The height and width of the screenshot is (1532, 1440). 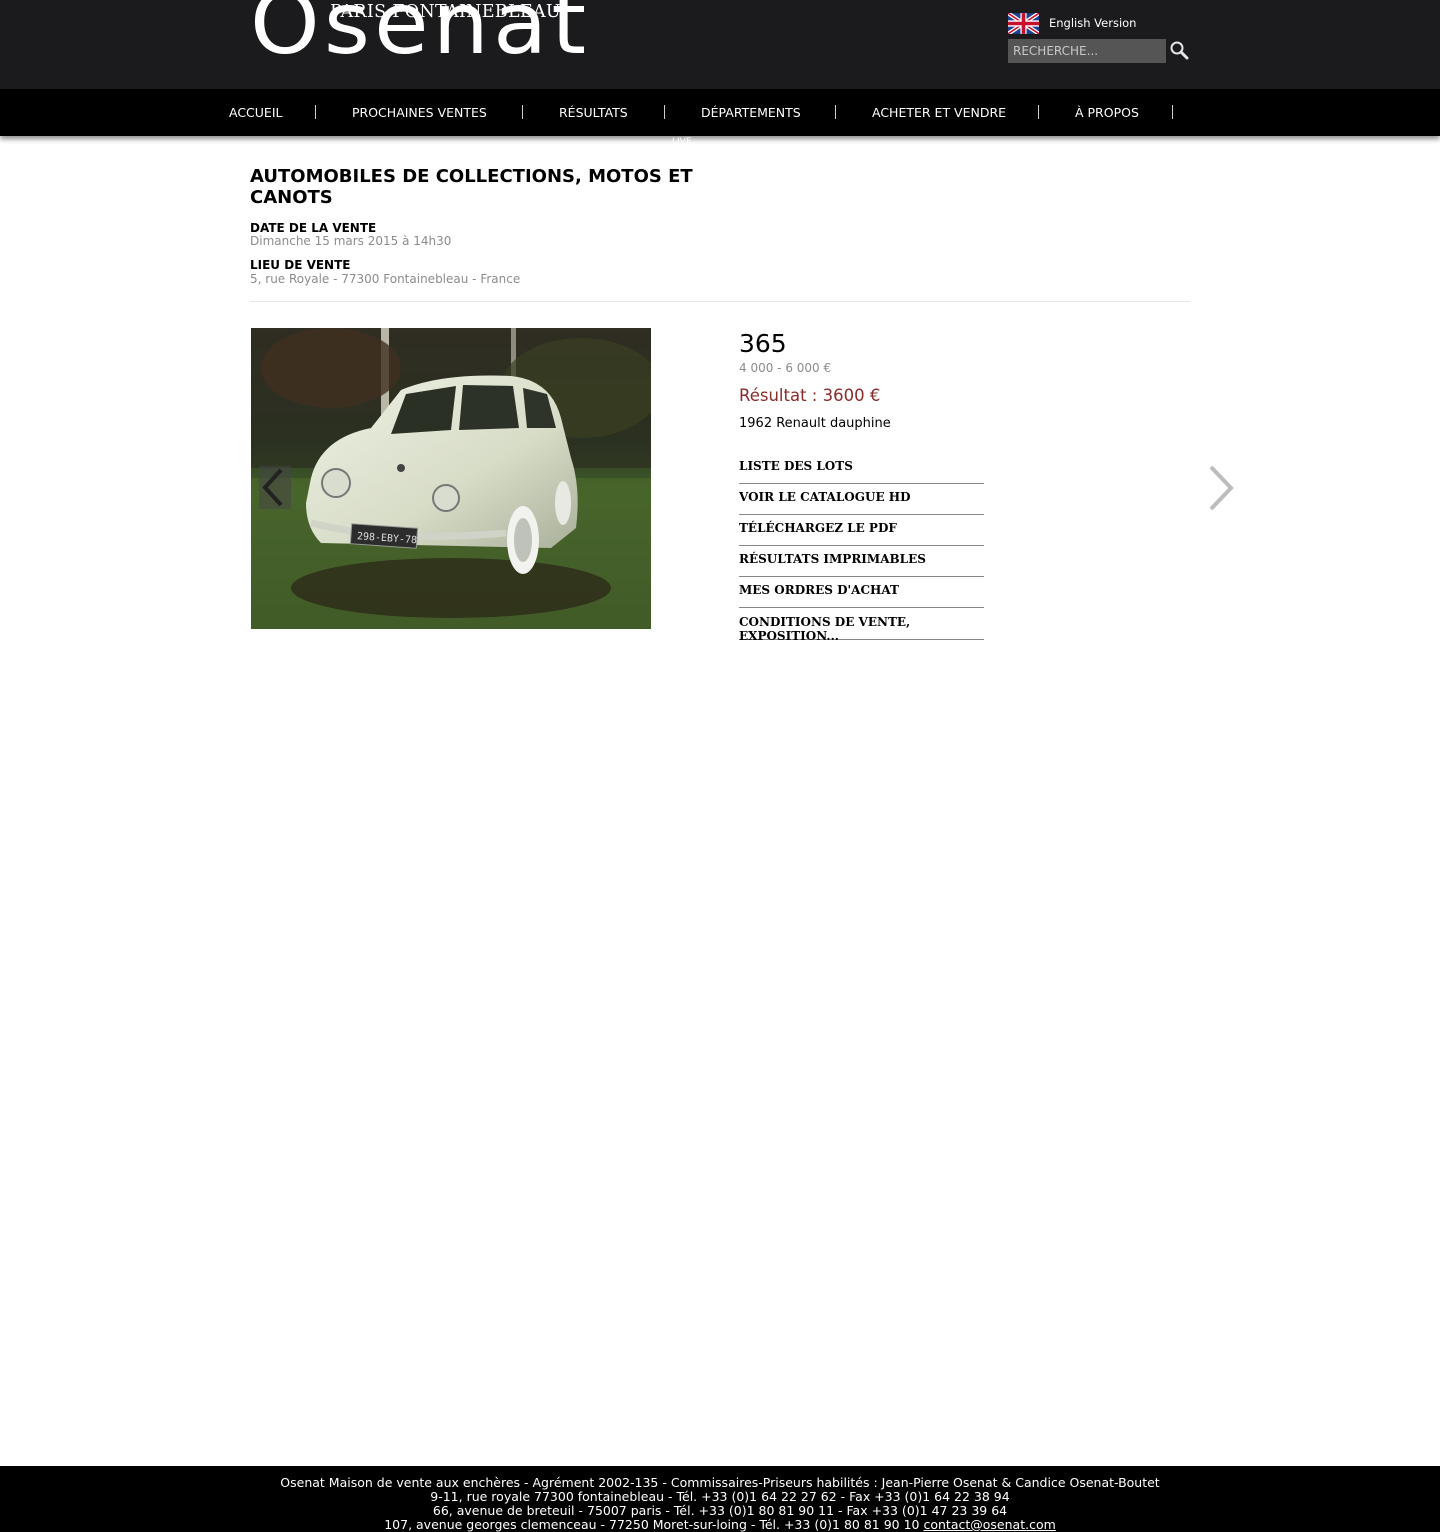 I want to click on language-switch: English Version, so click(x=1072, y=23).